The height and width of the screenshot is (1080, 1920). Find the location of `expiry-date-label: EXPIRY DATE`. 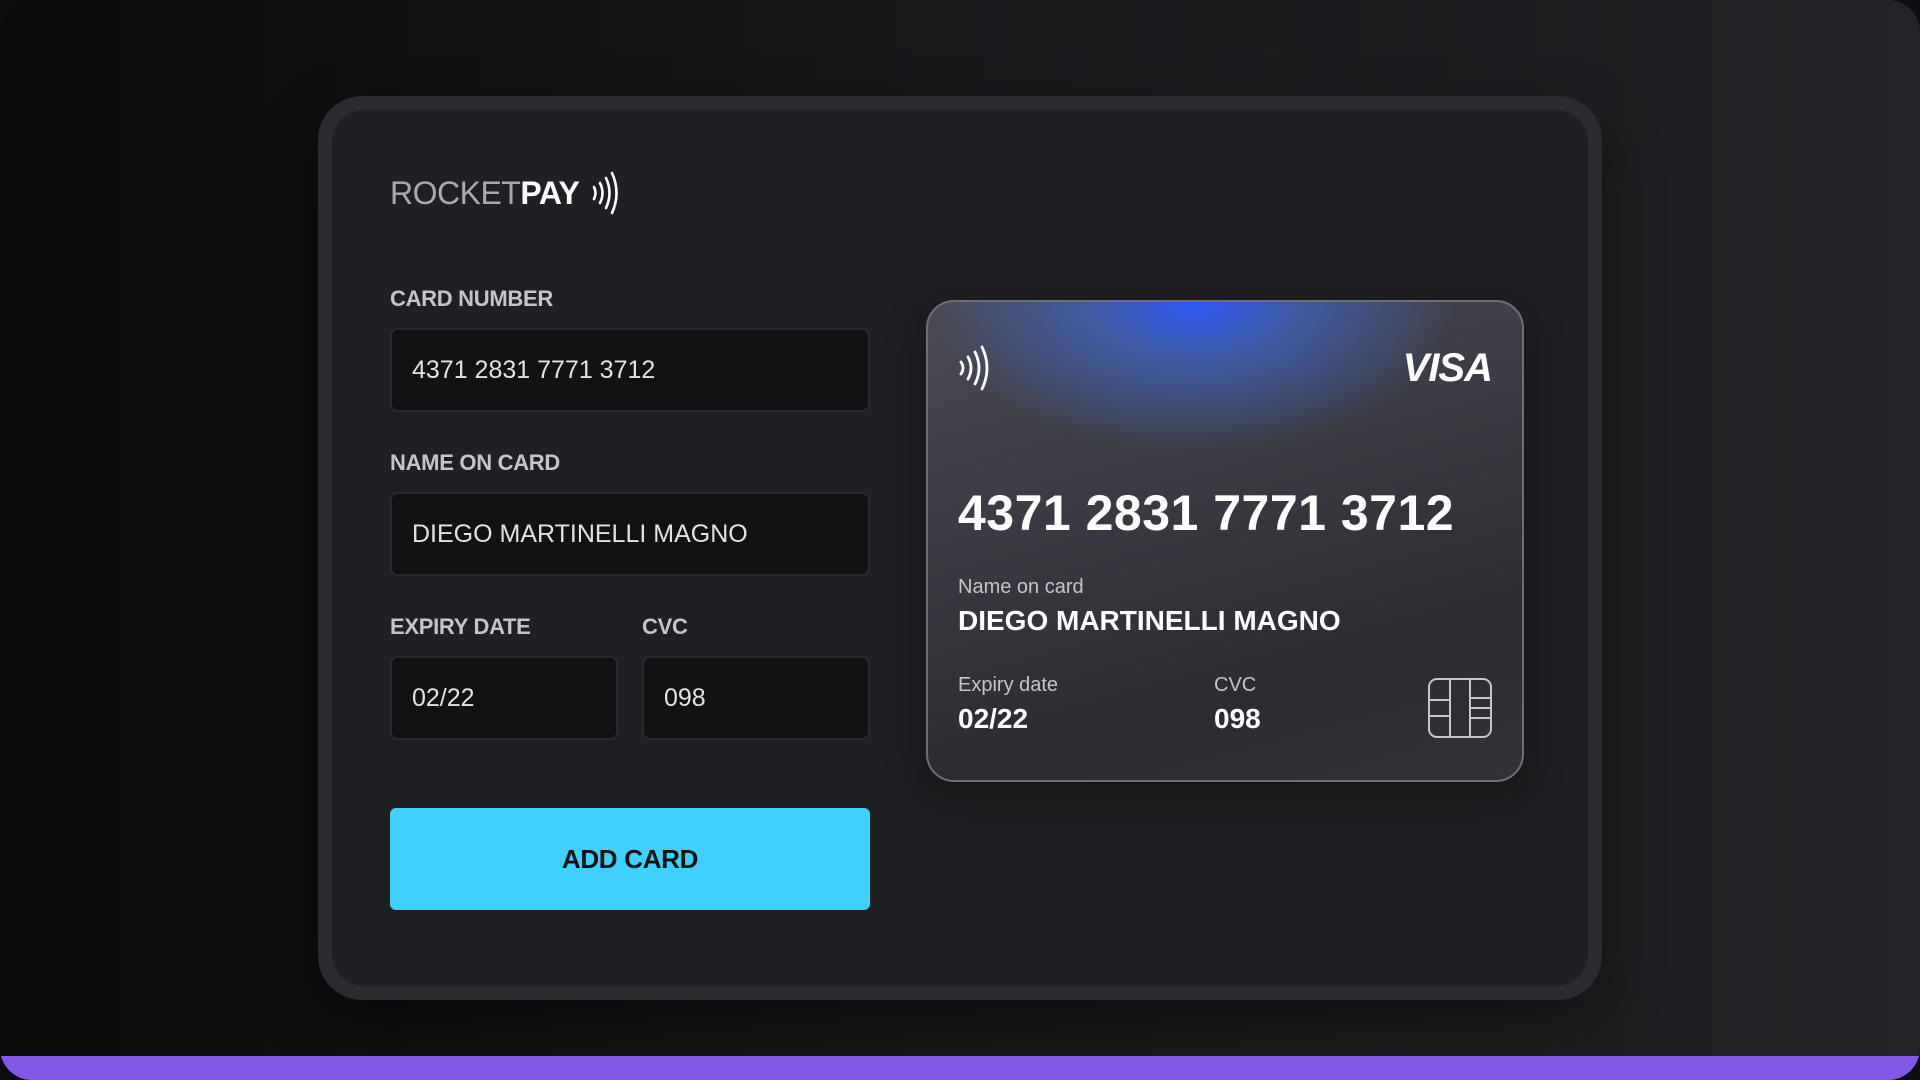

expiry-date-label: EXPIRY DATE is located at coordinates (460, 626).